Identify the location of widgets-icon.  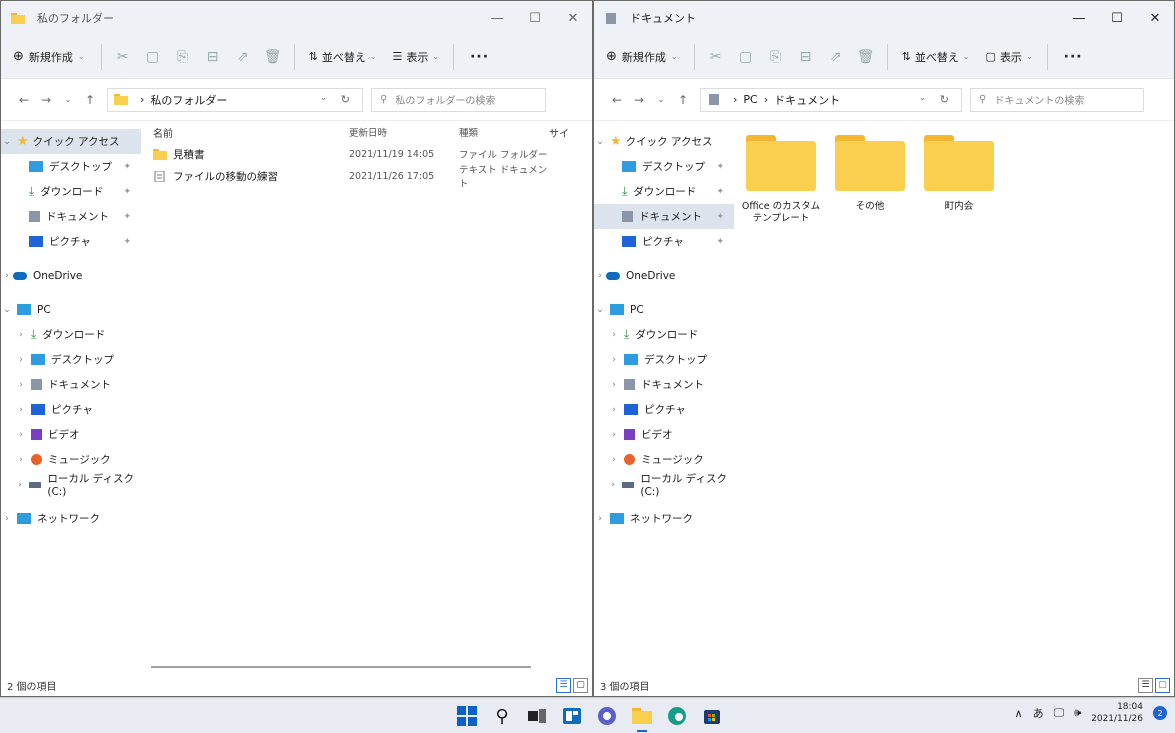
(572, 716).